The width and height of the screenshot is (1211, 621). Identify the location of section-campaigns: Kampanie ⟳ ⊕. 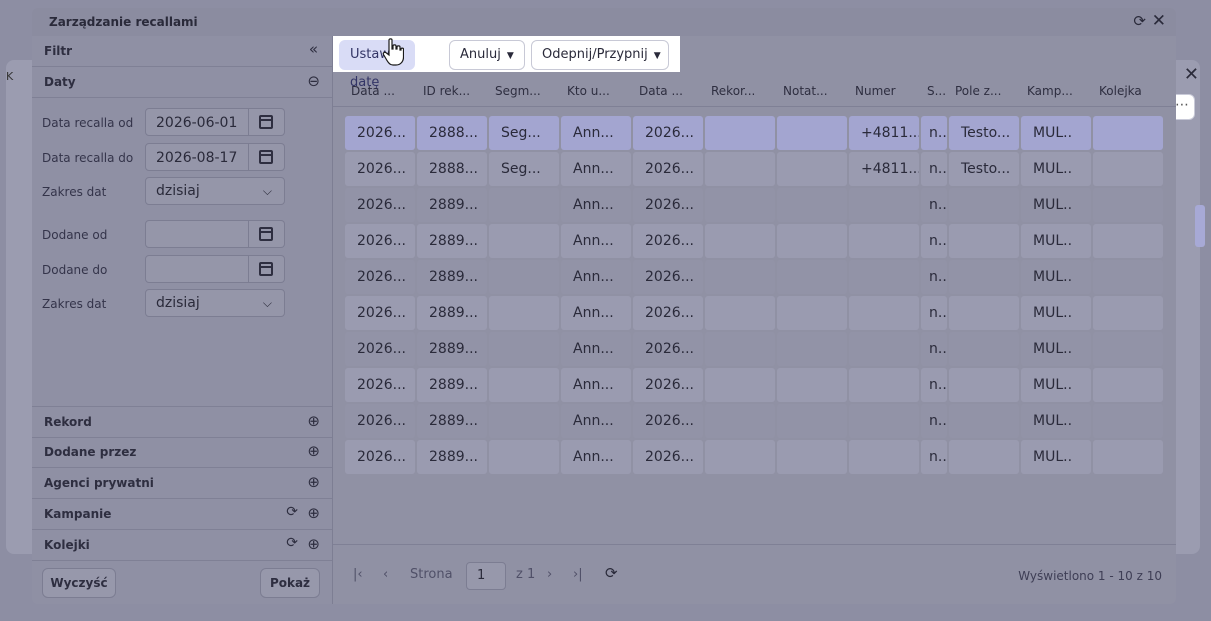
(182, 514).